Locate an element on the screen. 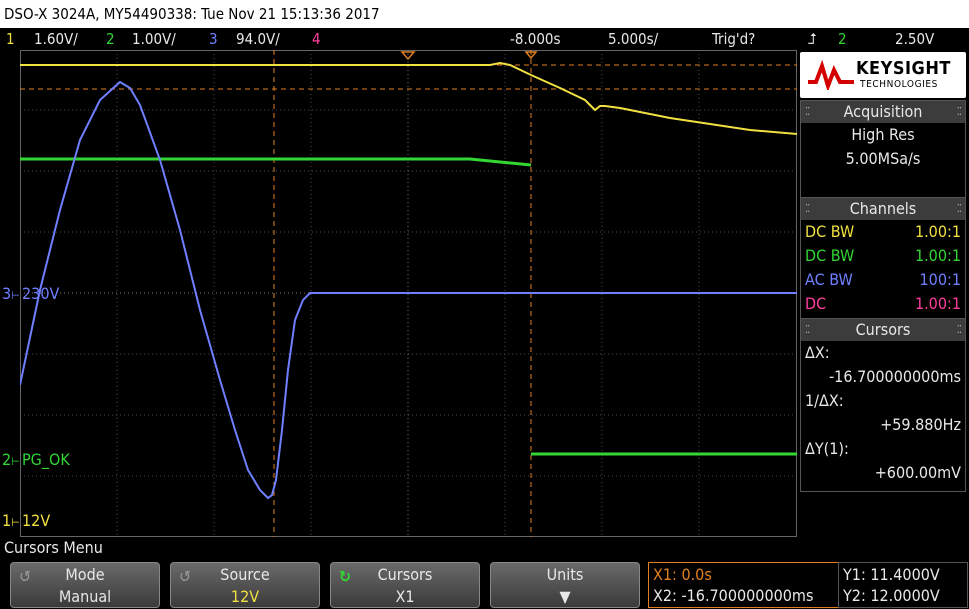 Image resolution: width=969 pixels, height=609 pixels. cursor-x2-value: X2: -16.700000000ms is located at coordinates (733, 595).